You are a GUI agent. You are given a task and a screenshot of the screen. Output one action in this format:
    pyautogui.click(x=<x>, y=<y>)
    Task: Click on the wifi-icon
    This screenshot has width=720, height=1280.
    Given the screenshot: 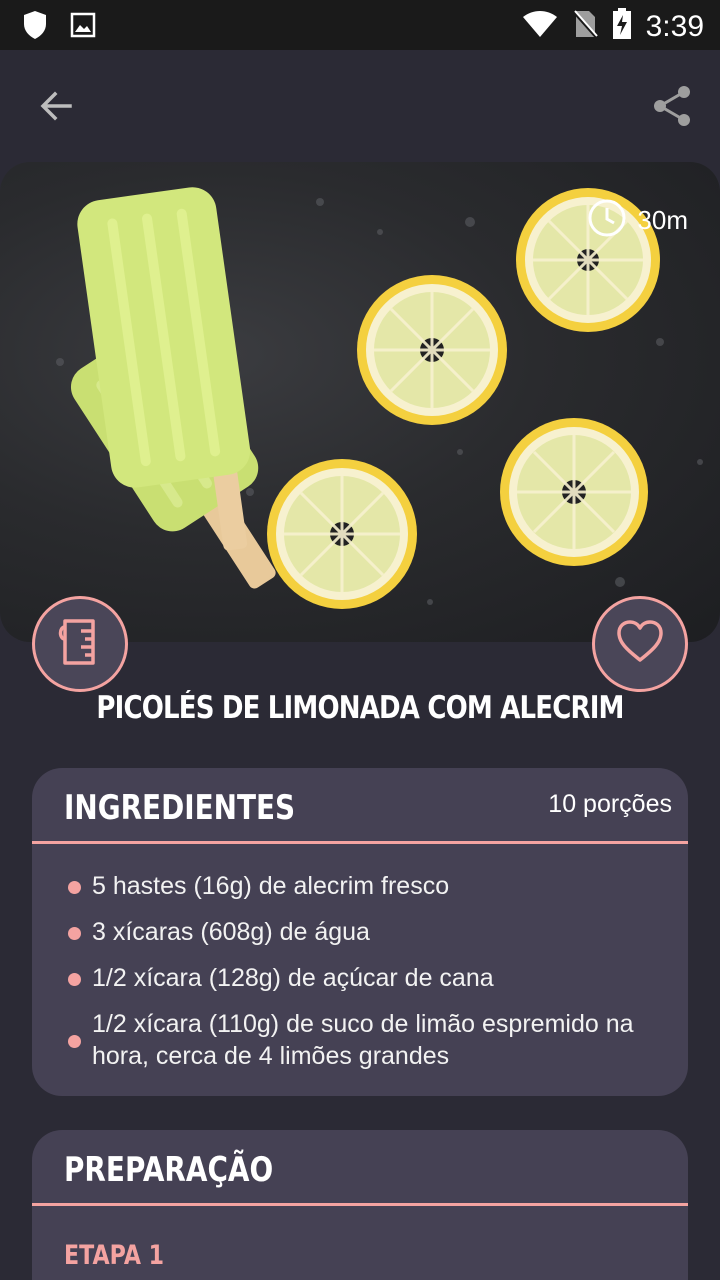 What is the action you would take?
    pyautogui.click(x=540, y=26)
    